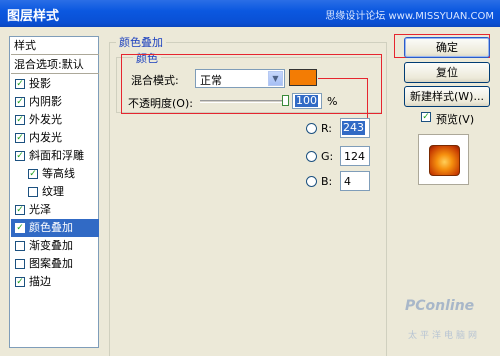 The height and width of the screenshot is (356, 500). What do you see at coordinates (55, 65) in the screenshot?
I see `blend-options-item: 混合选项:默认` at bounding box center [55, 65].